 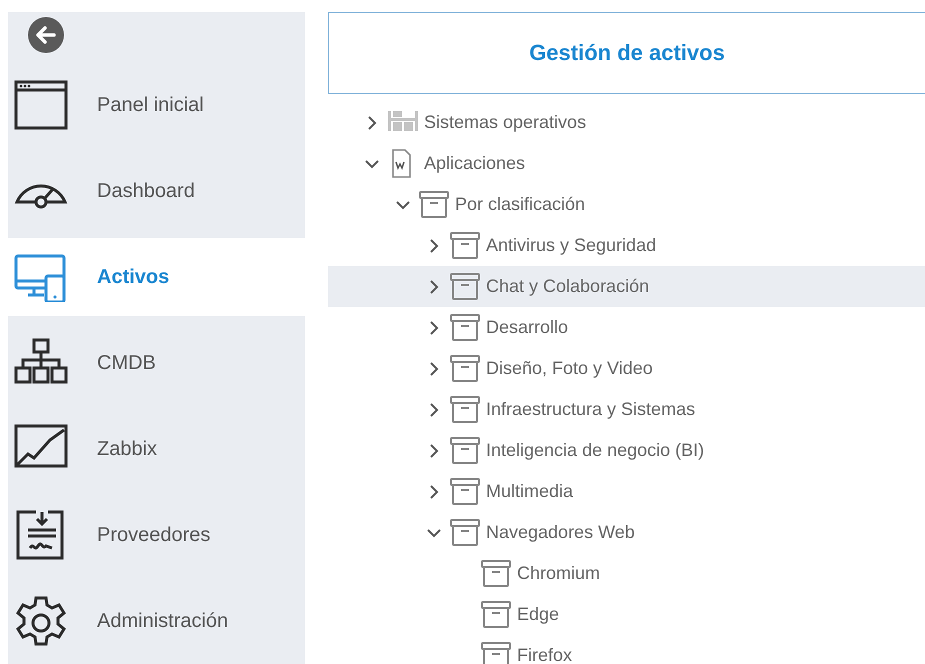 What do you see at coordinates (41, 621) in the screenshot?
I see `settings-icon` at bounding box center [41, 621].